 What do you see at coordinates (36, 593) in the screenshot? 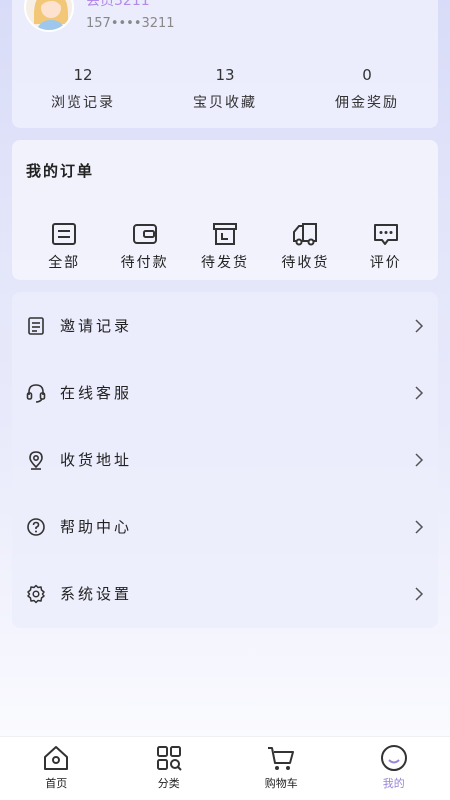
I see `gear-icon` at bounding box center [36, 593].